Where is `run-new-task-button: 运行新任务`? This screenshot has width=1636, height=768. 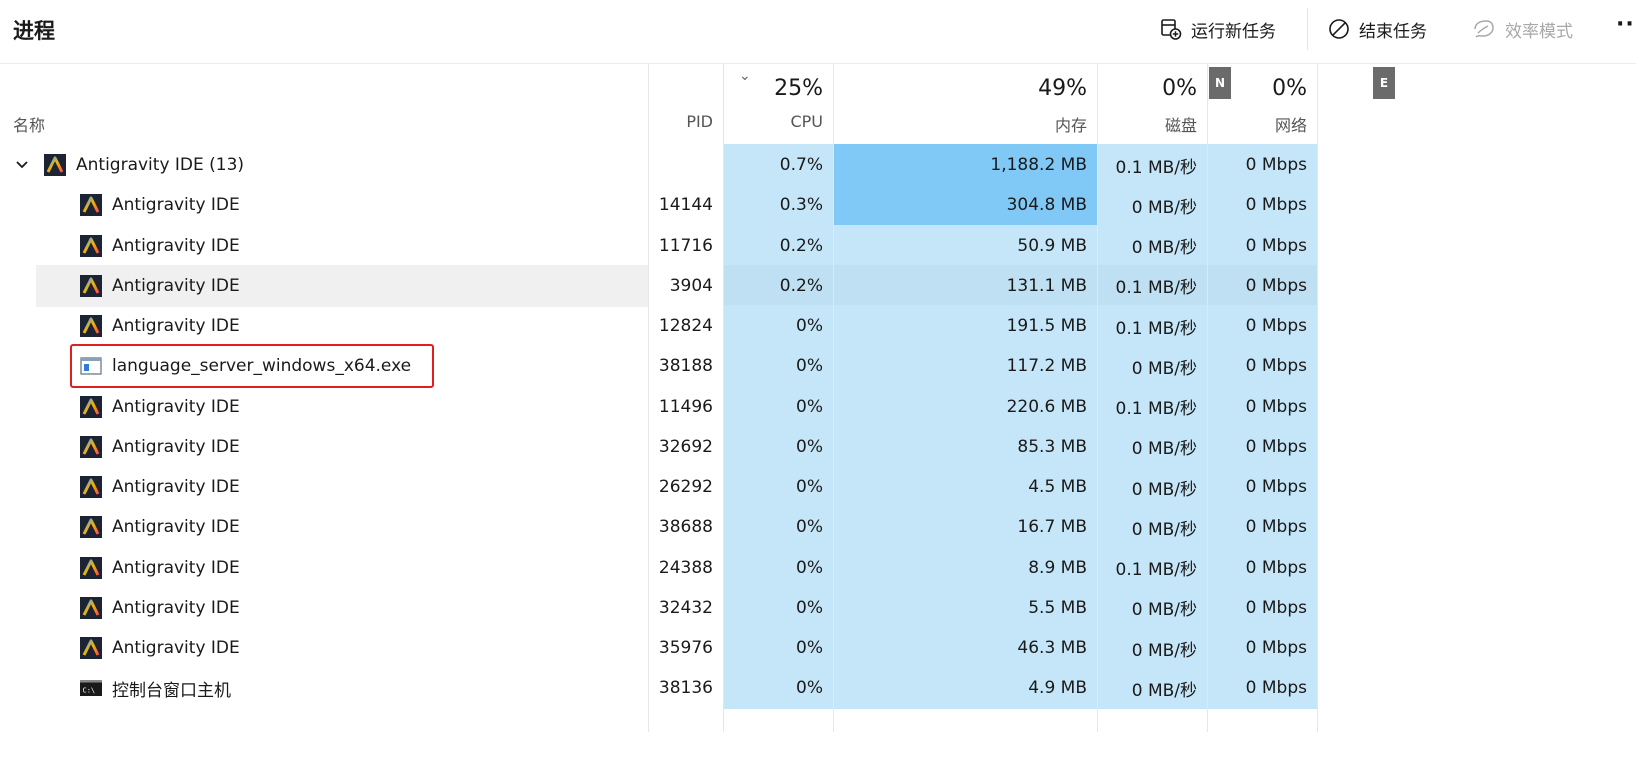 run-new-task-button: 运行新任务 is located at coordinates (1218, 29).